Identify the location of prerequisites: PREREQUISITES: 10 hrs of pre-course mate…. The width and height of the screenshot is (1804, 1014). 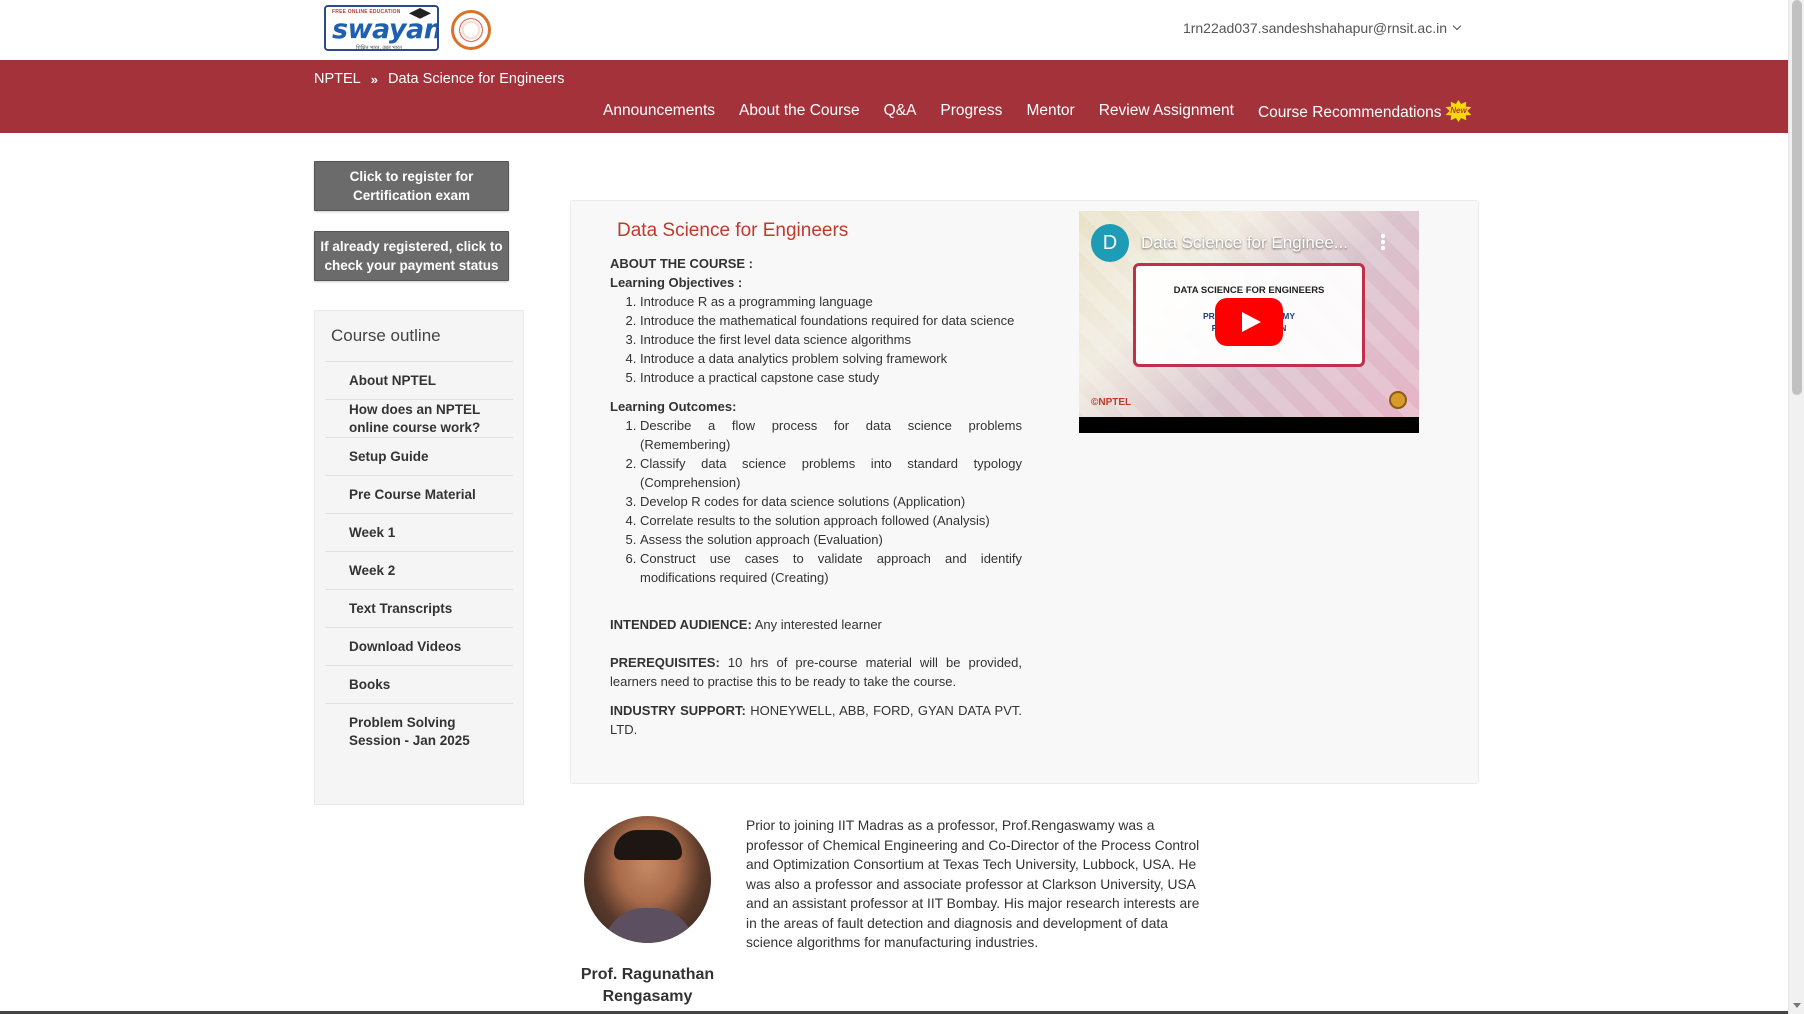
(816, 672).